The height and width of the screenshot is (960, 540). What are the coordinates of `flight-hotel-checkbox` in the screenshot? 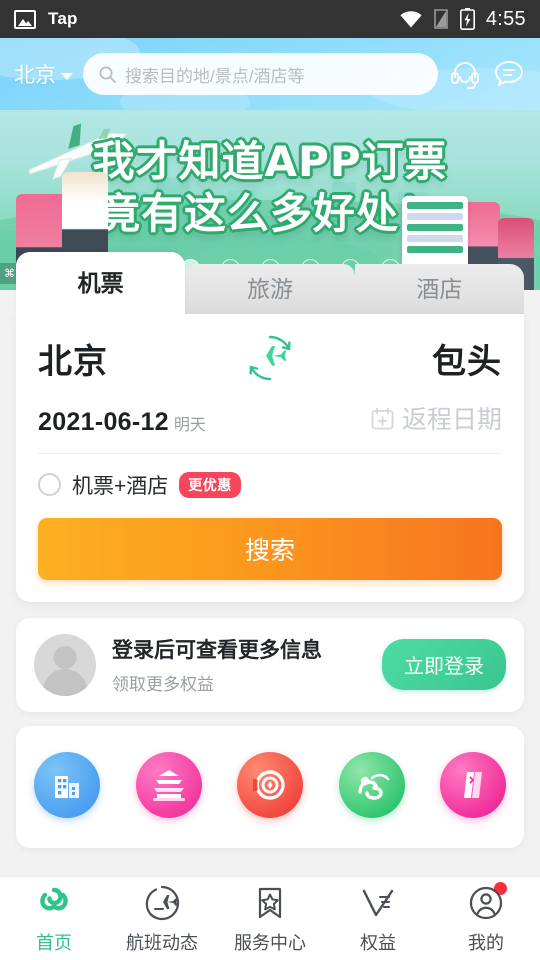 It's located at (49, 484).